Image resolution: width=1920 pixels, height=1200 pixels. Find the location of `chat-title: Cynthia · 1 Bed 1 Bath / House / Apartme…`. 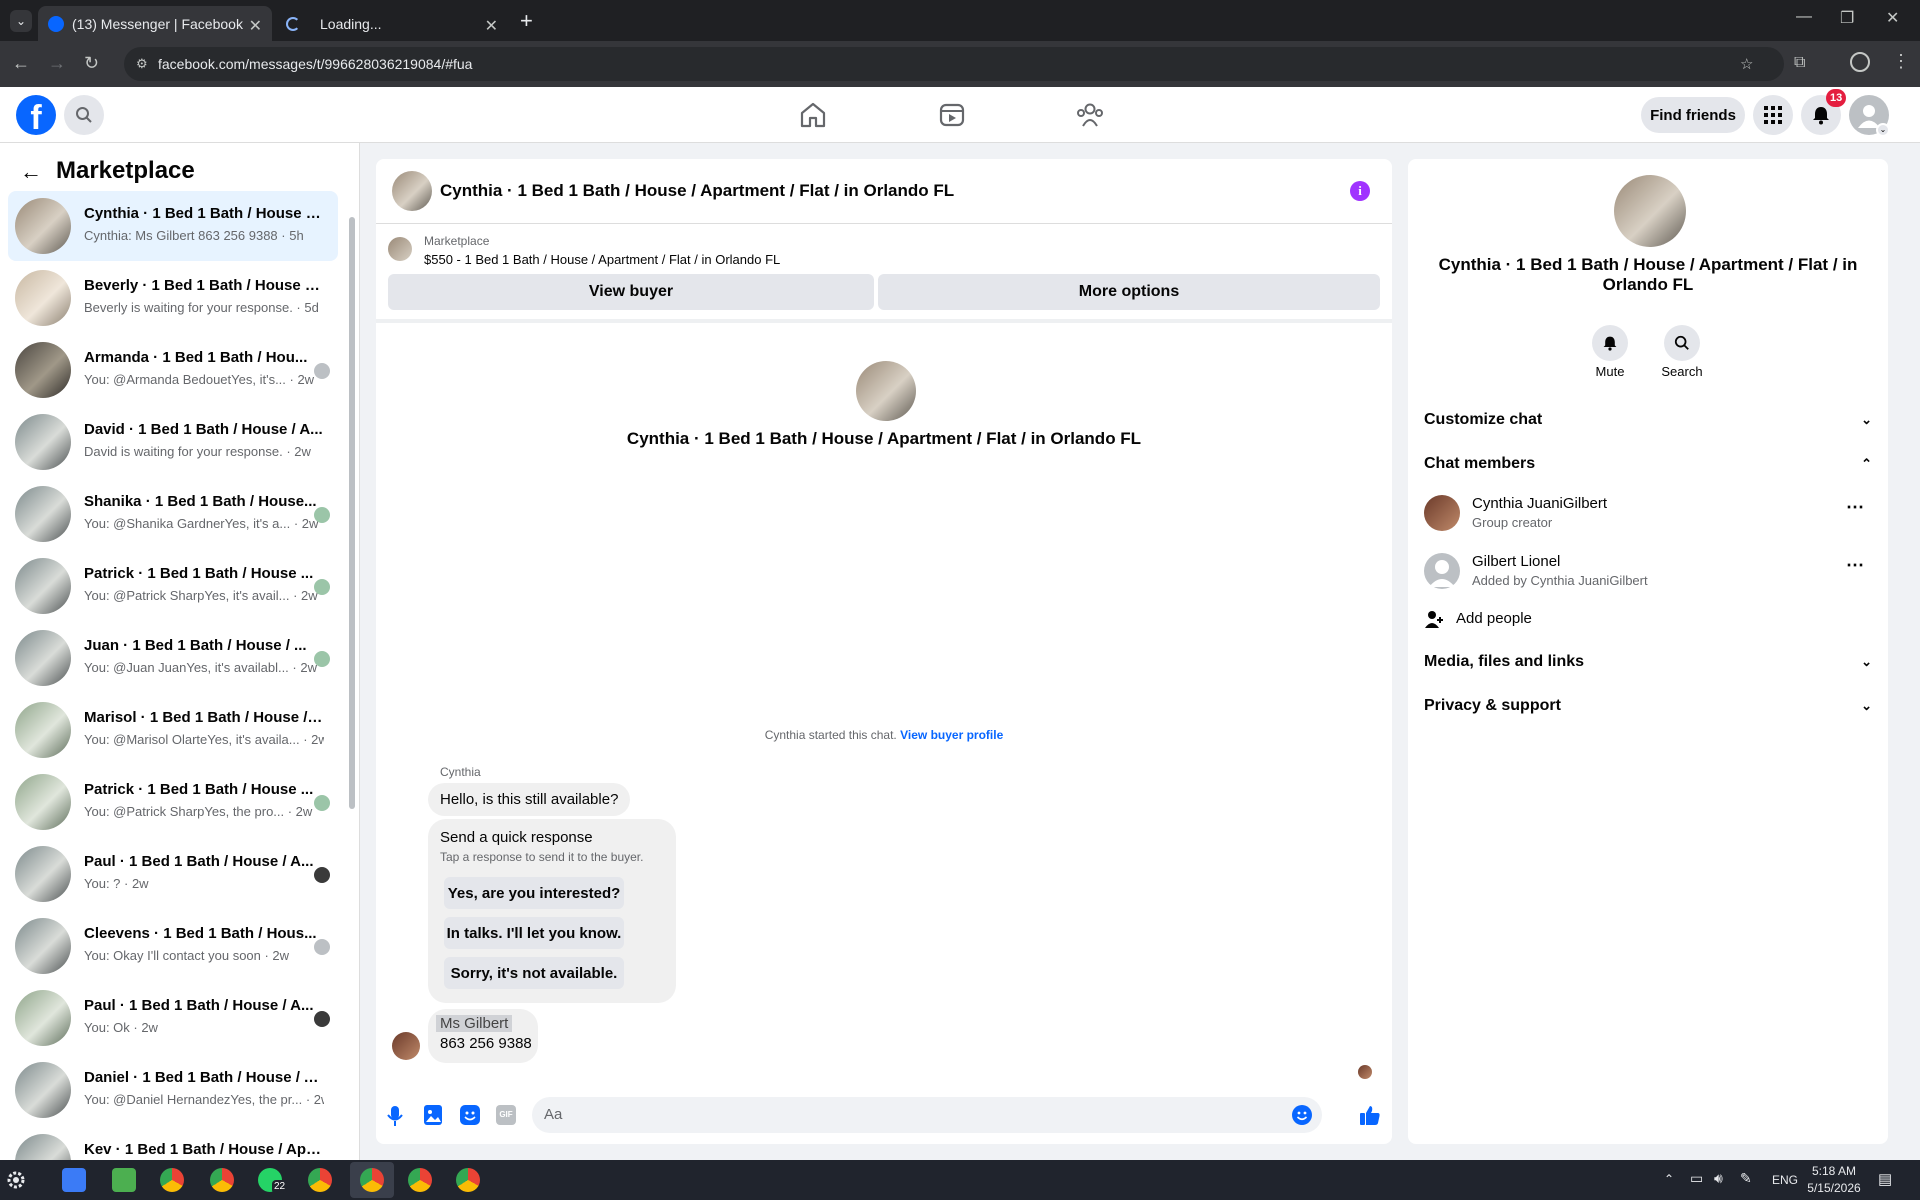

chat-title: Cynthia · 1 Bed 1 Bath / House / Apartme… is located at coordinates (697, 191).